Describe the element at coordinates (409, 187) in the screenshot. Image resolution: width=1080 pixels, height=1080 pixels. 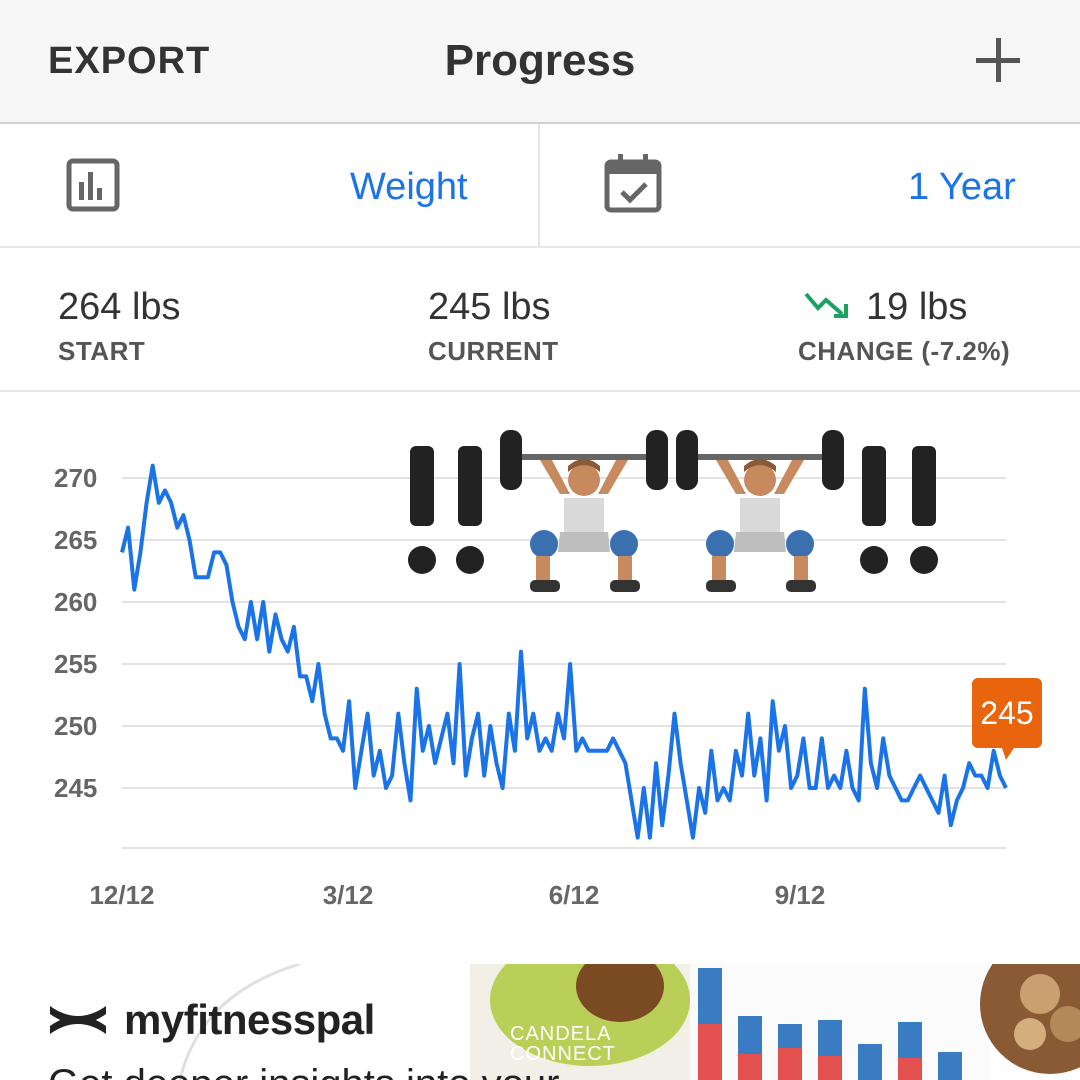
I see `metric-selector: Weight` at that location.